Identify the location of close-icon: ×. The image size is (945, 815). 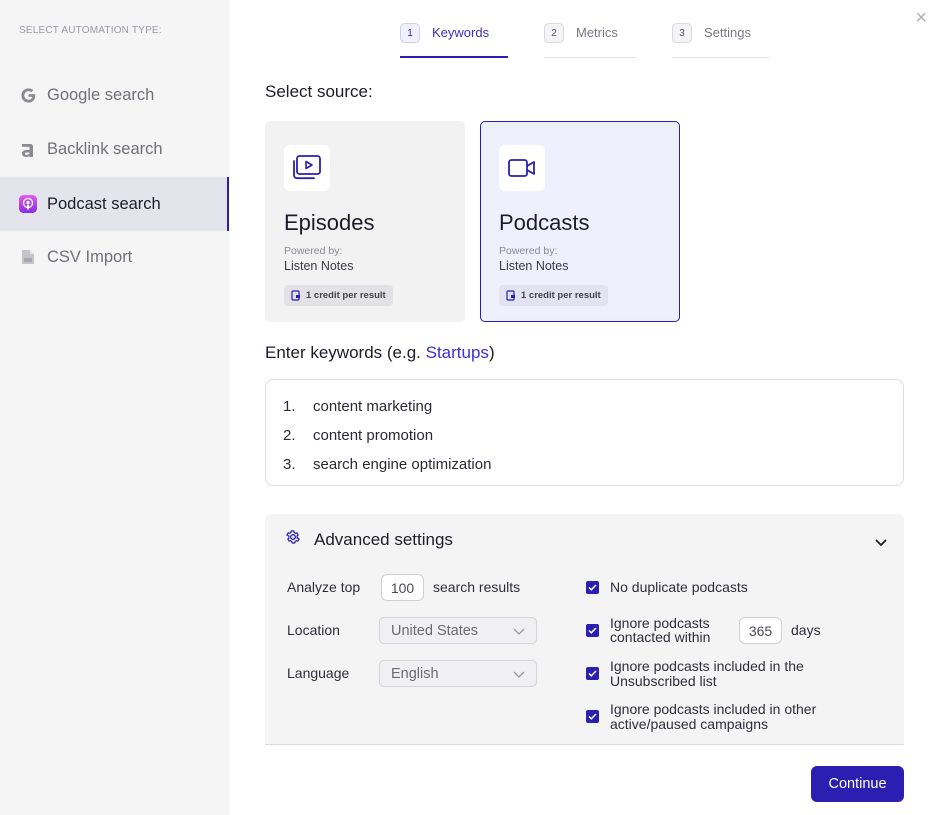
(921, 18).